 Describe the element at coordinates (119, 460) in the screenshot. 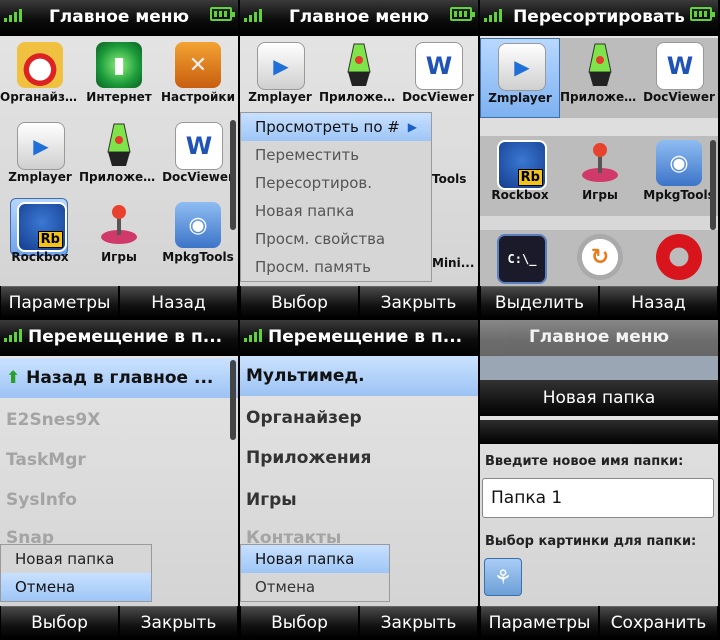

I see `list-item: TaskMgr` at that location.